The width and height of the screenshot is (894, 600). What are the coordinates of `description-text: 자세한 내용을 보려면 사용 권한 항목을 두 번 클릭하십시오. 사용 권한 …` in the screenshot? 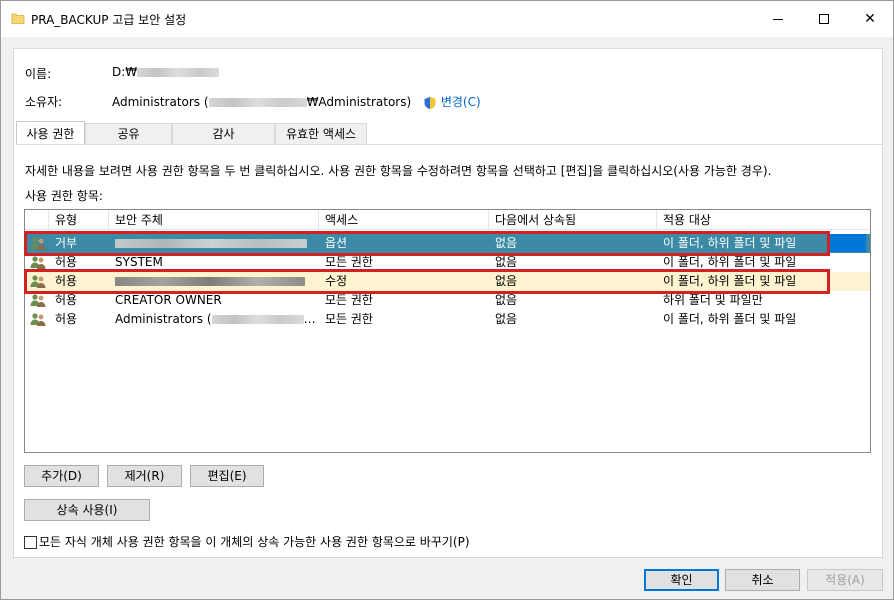 It's located at (398, 171).